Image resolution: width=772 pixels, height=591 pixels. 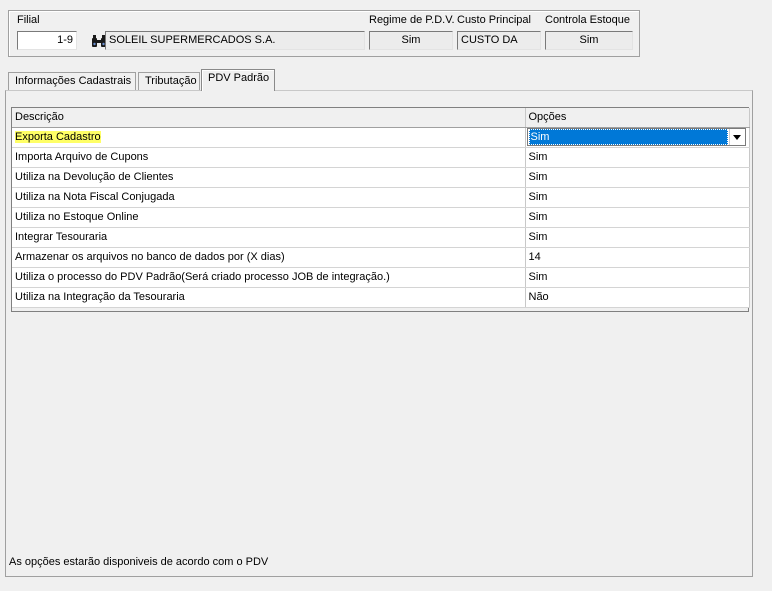 What do you see at coordinates (269, 237) in the screenshot?
I see `row-descricao: Integrar Tesouraria` at bounding box center [269, 237].